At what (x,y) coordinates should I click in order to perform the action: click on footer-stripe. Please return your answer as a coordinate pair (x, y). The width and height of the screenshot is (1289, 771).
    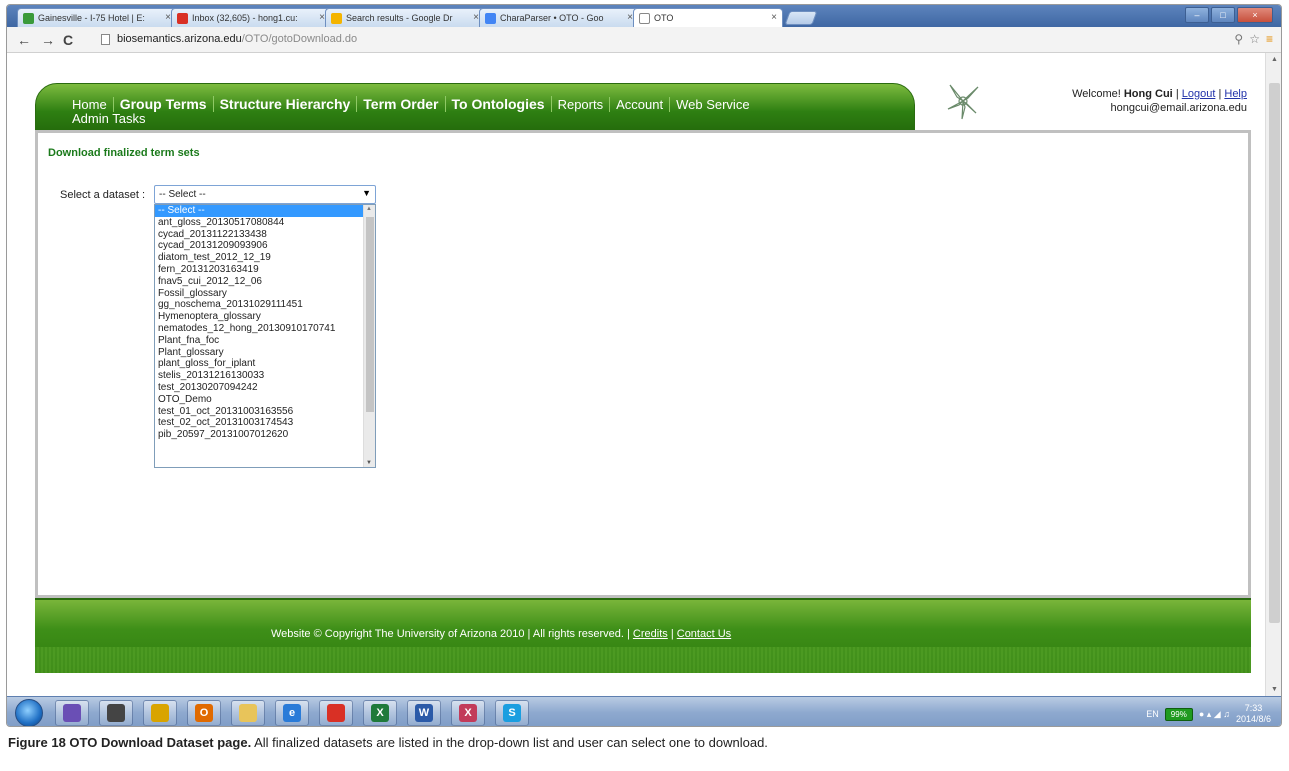
    Looking at the image, I should click on (643, 660).